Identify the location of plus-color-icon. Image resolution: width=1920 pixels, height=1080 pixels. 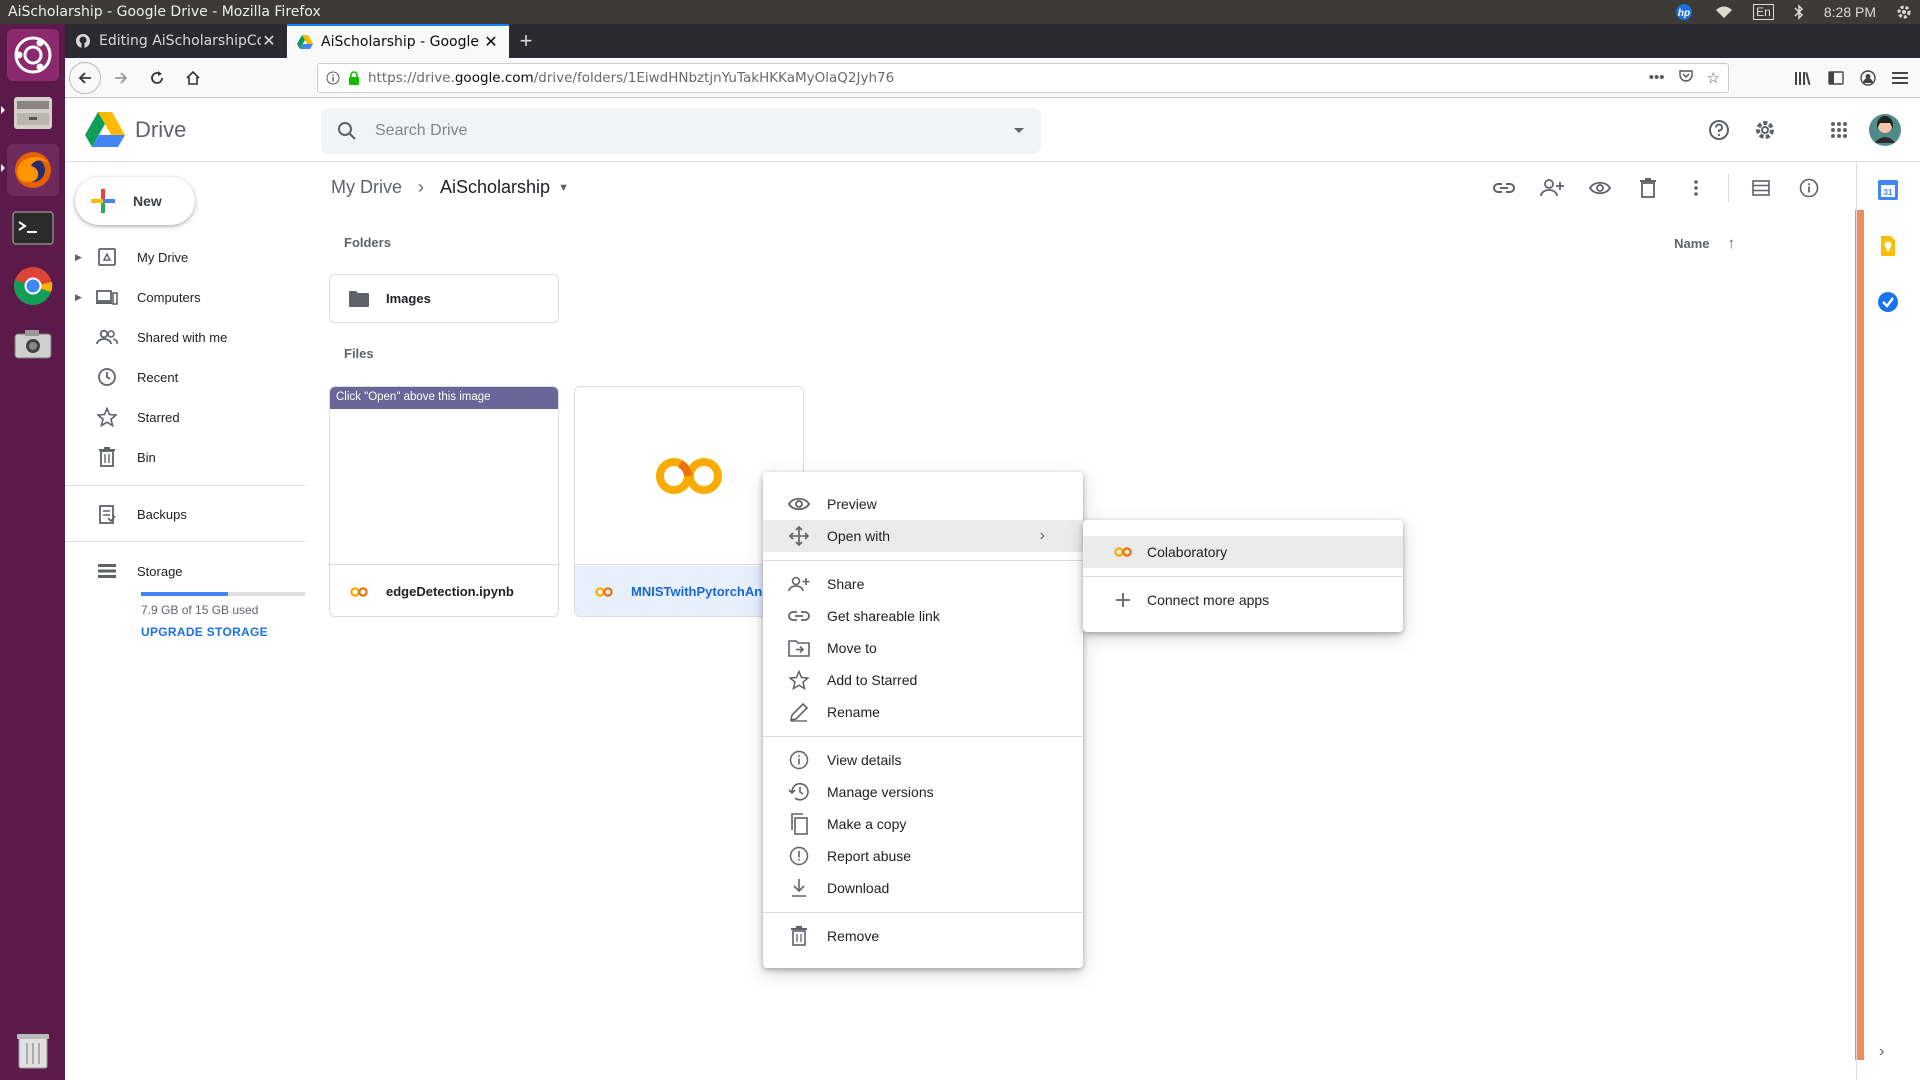
(103, 201).